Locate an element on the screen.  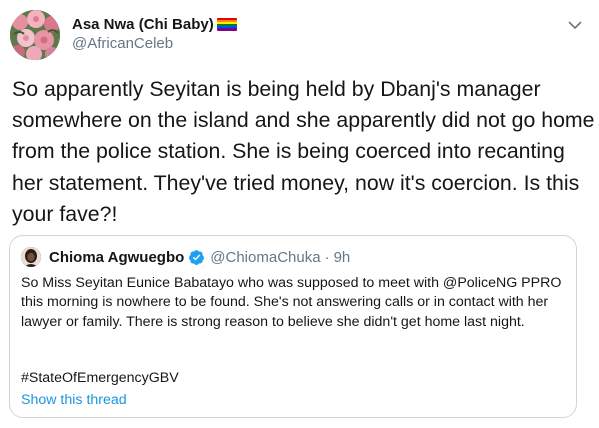
rose-bouquet-avatar-icon is located at coordinates (35, 35).